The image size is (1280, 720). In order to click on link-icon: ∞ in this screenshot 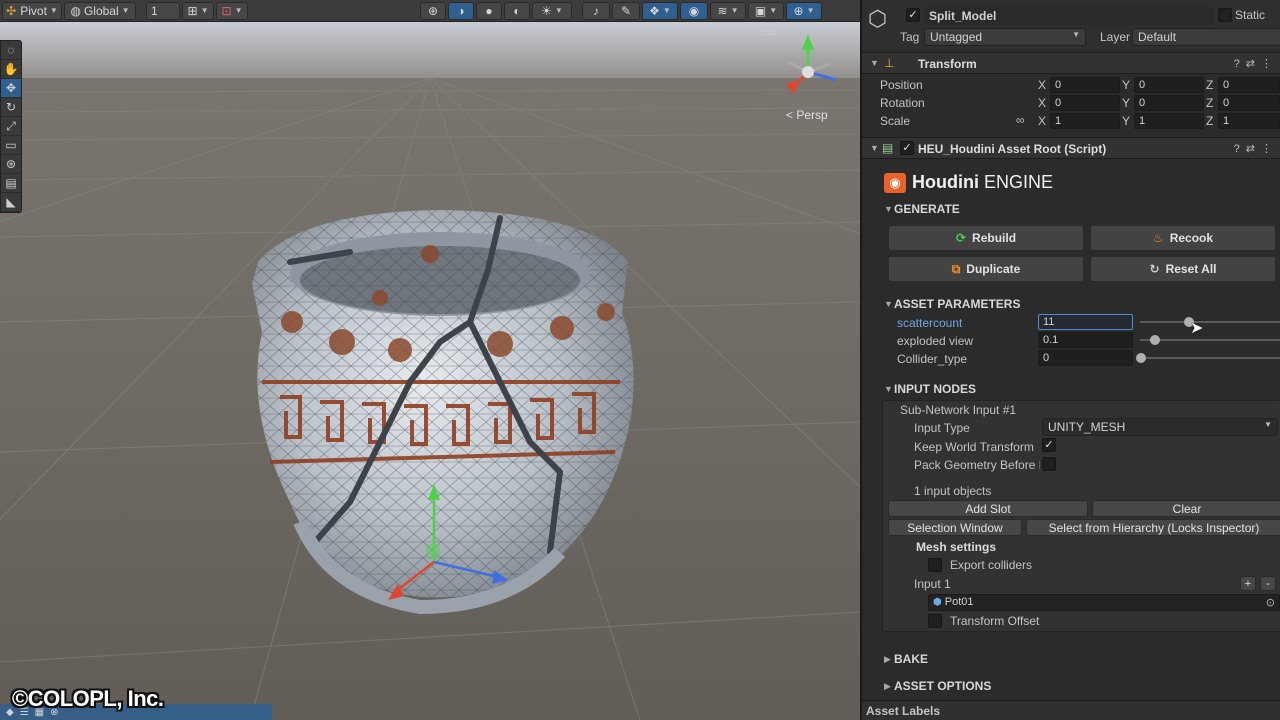, I will do `click(1020, 120)`.